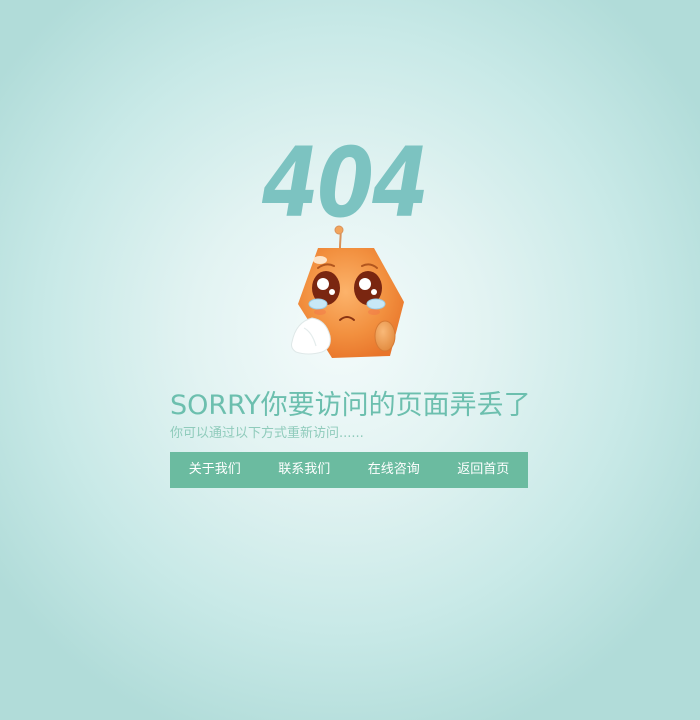  I want to click on nav-link-home: 返回首页, so click(484, 470).